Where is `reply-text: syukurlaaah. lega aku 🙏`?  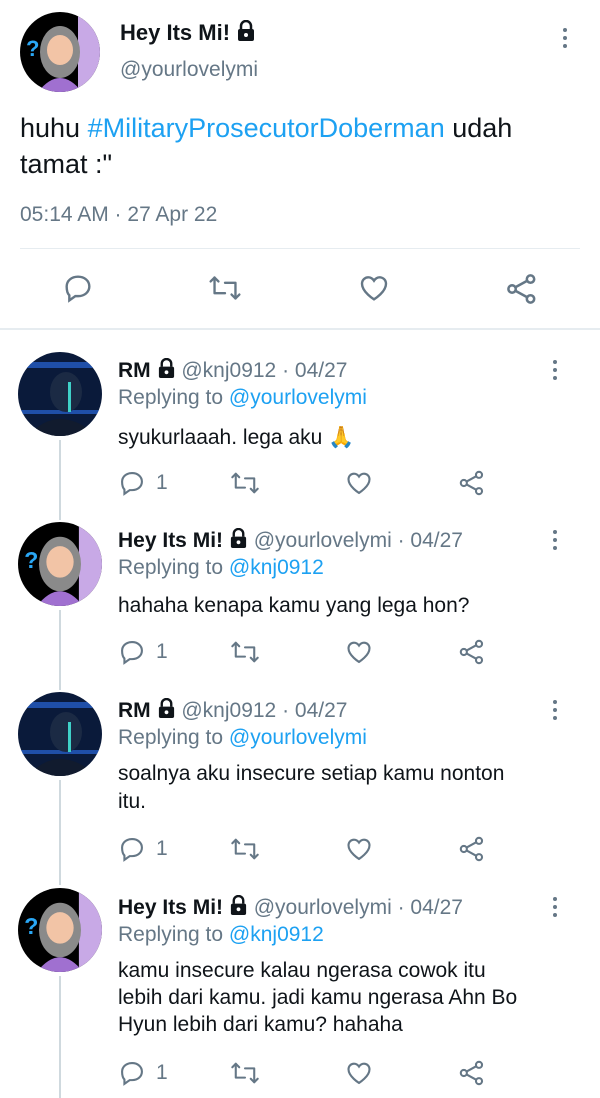 reply-text: syukurlaaah. lega aku 🙏 is located at coordinates (236, 437).